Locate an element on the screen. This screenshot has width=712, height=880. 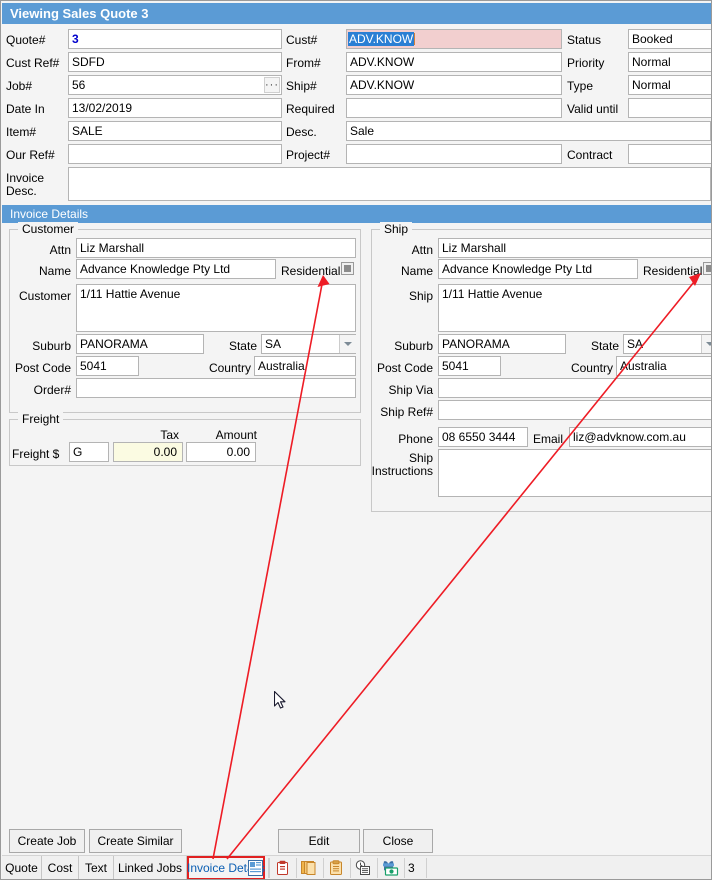
ship-suburb-field: PANORAMA is located at coordinates (502, 344).